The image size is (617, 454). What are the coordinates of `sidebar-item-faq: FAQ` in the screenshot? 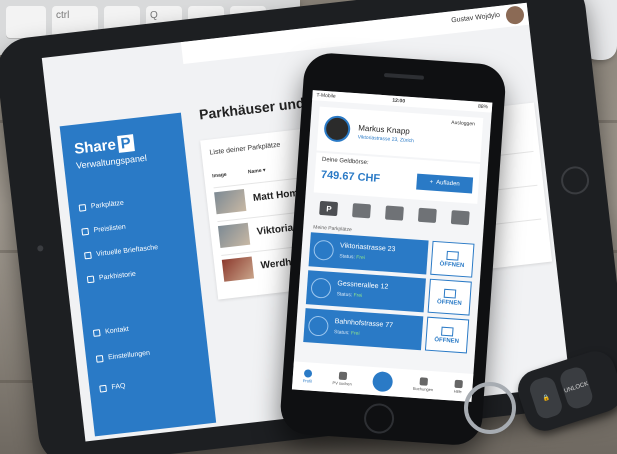 It's located at (112, 388).